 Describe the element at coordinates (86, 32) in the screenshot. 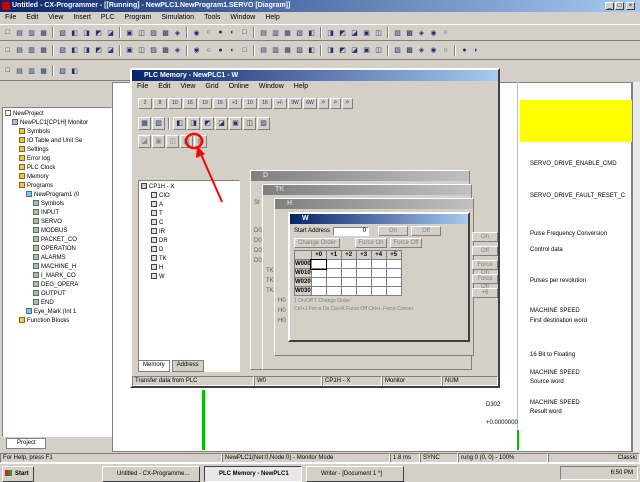

I see `tb1-tool-6-icon: ◨` at that location.